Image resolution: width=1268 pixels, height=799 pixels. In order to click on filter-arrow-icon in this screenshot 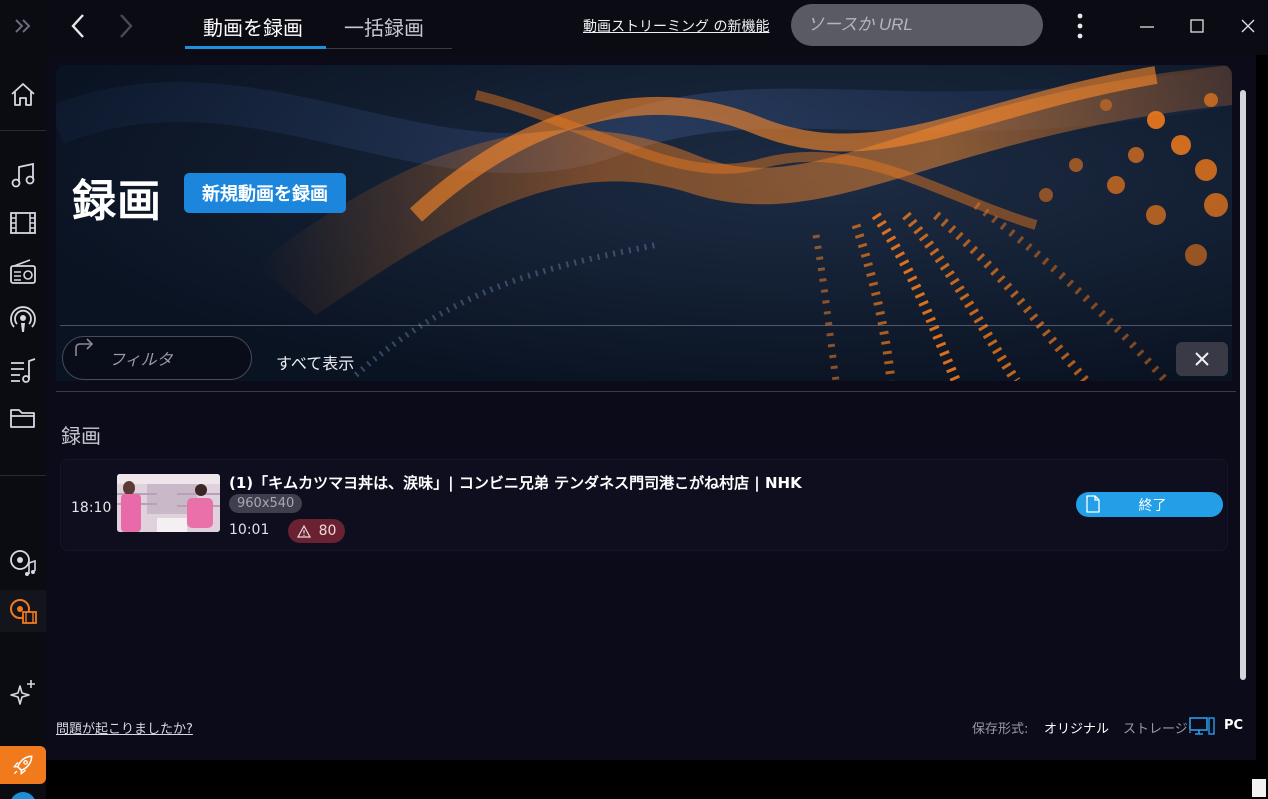, I will do `click(84, 347)`.